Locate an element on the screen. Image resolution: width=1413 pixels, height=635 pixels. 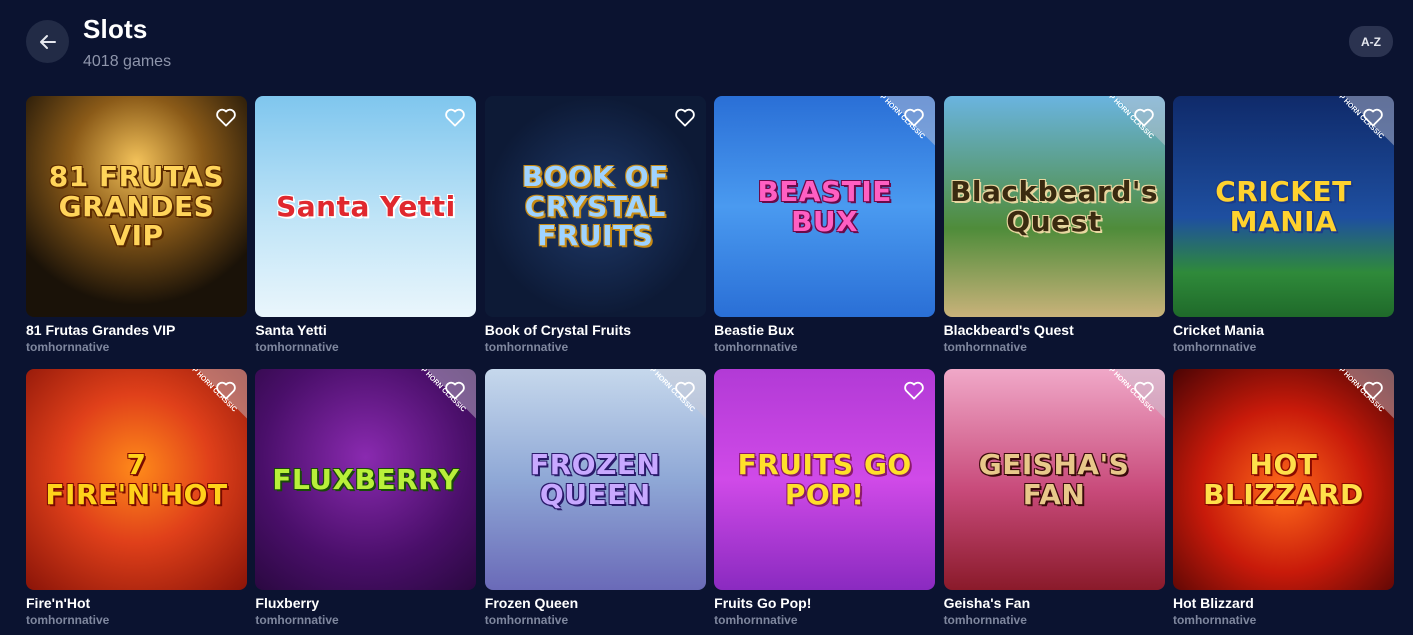
game-art-title: FLUXBERRY is located at coordinates (366, 479).